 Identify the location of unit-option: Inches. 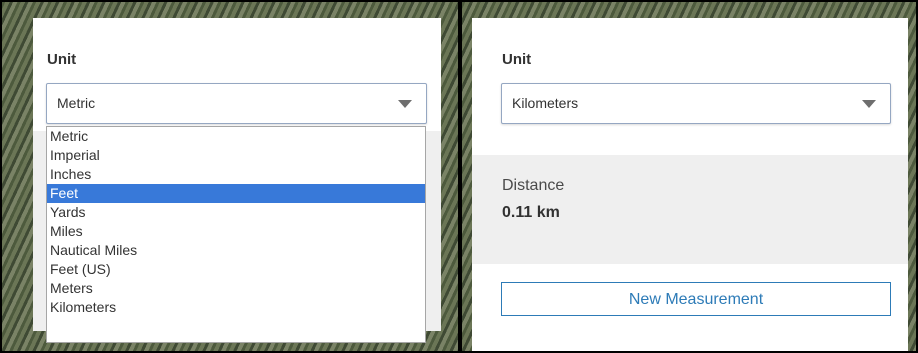
(236, 174).